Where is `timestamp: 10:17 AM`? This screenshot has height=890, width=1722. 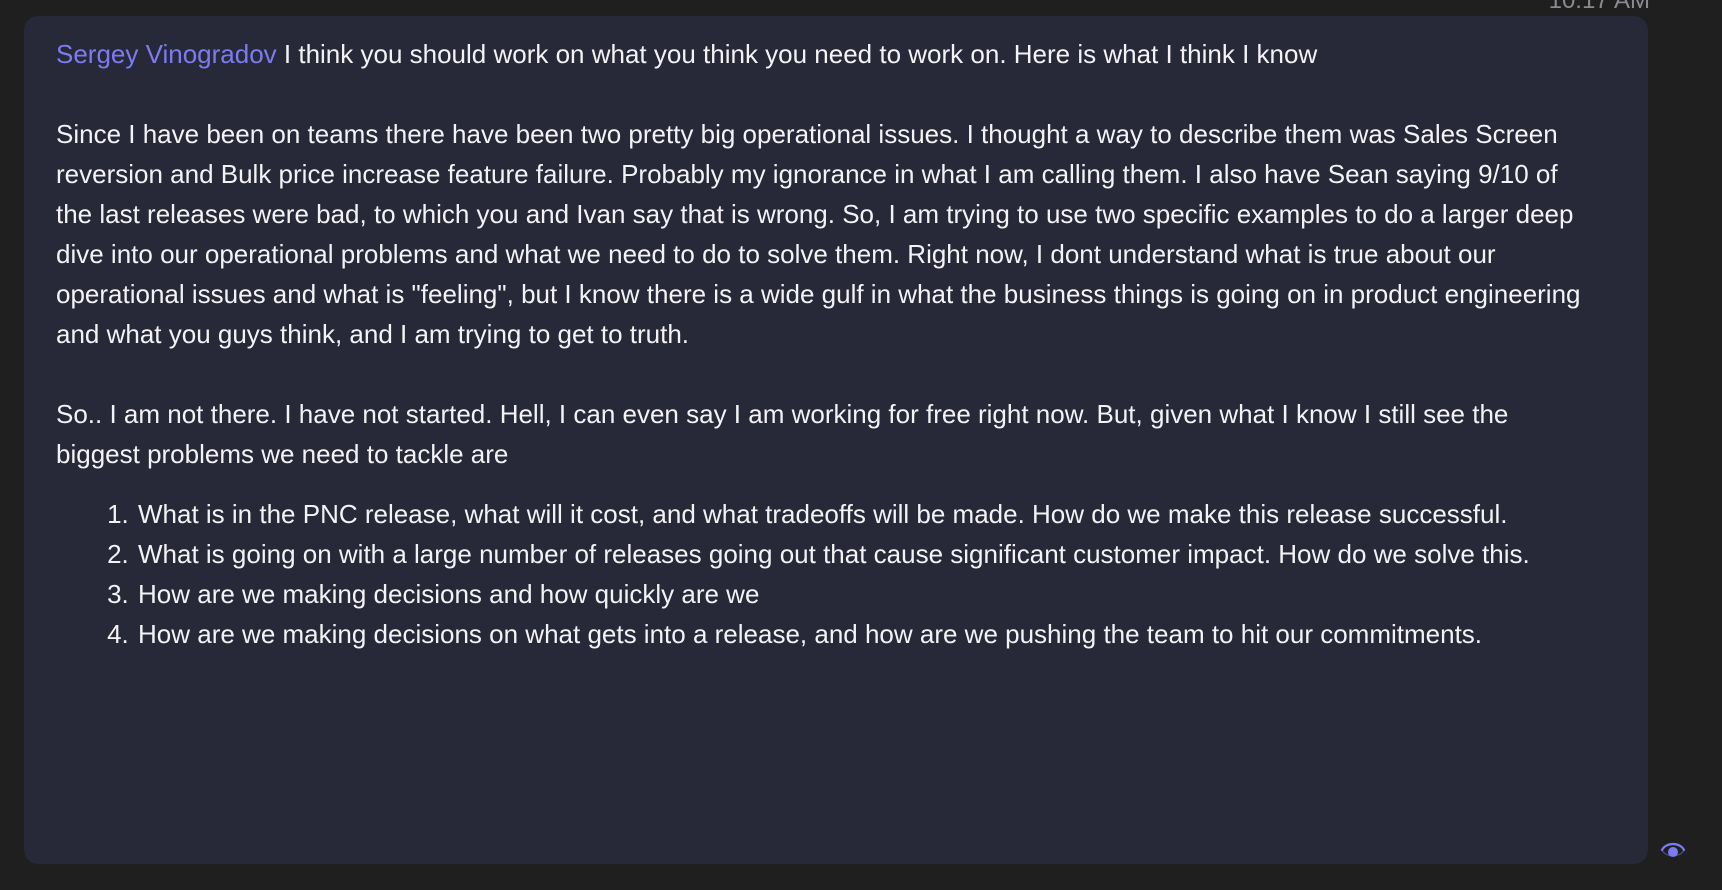 timestamp: 10:17 AM is located at coordinates (1599, 7).